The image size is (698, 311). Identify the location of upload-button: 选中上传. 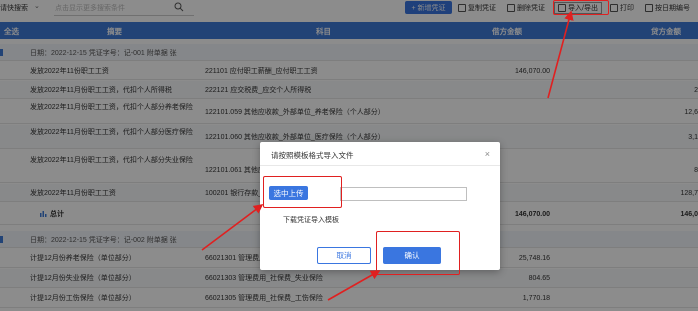
(288, 193).